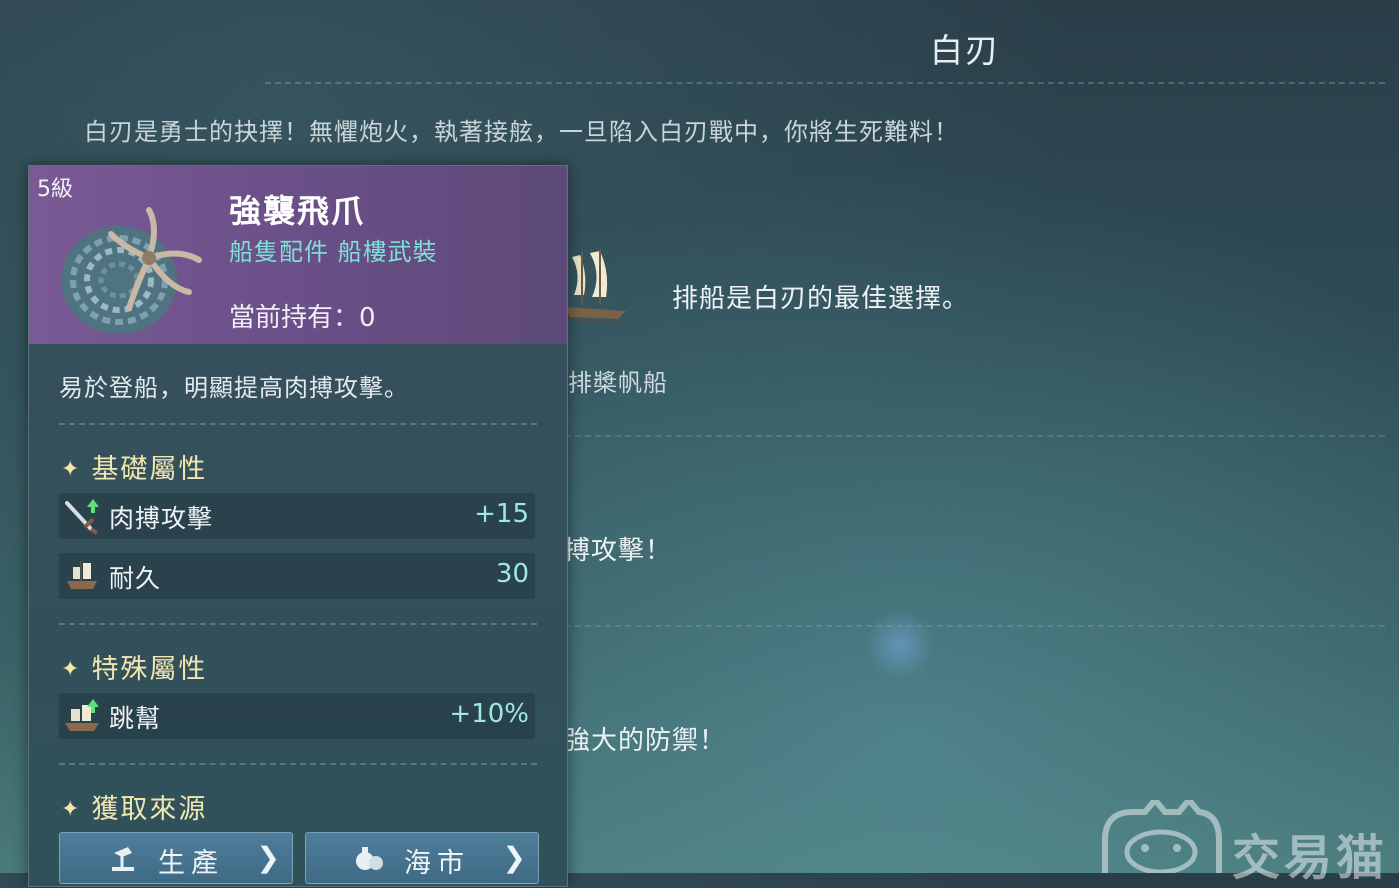 The image size is (1399, 888). What do you see at coordinates (333, 252) in the screenshot?
I see `item-type: 船隻配件 船樓武裝` at bounding box center [333, 252].